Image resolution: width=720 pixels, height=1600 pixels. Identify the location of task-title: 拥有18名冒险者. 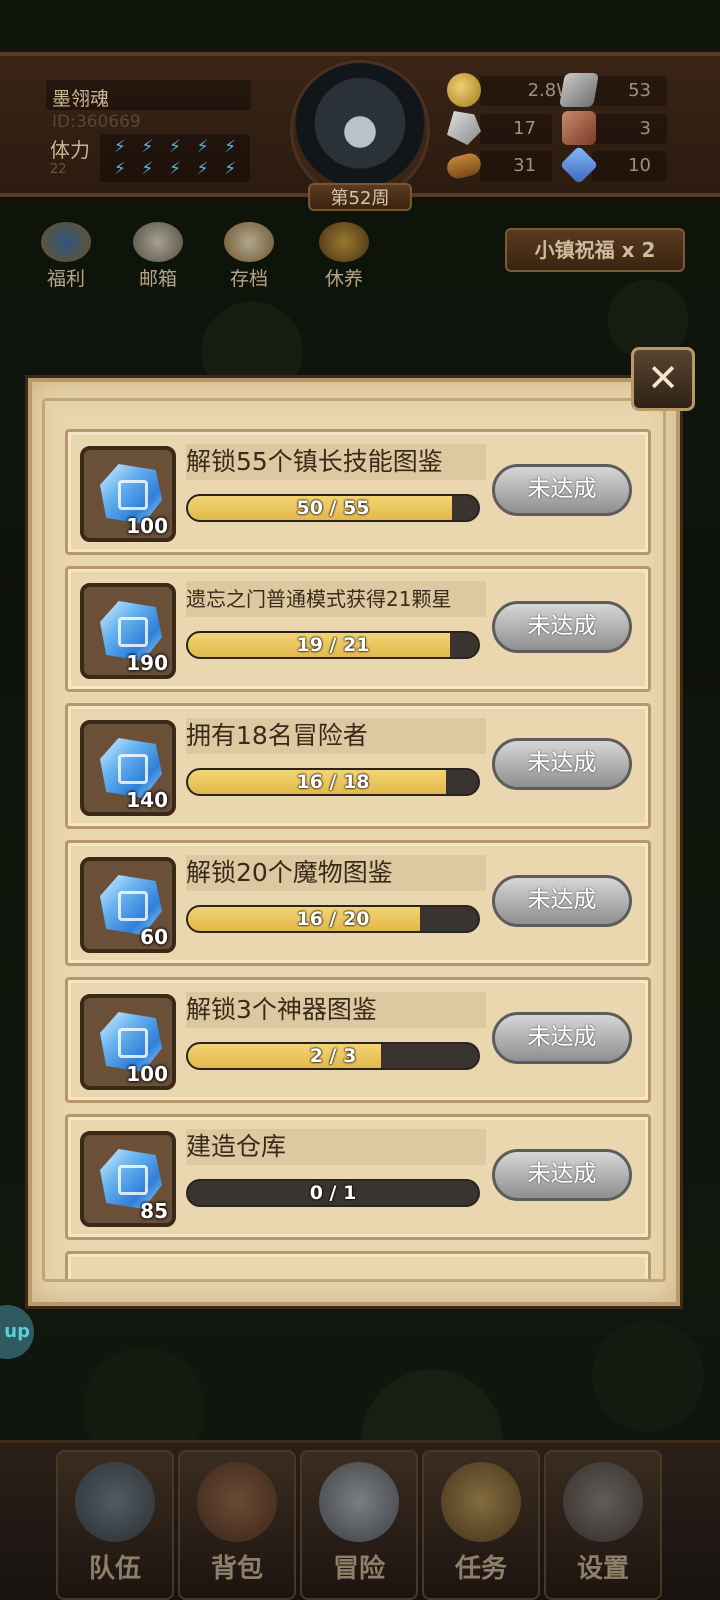
(336, 736).